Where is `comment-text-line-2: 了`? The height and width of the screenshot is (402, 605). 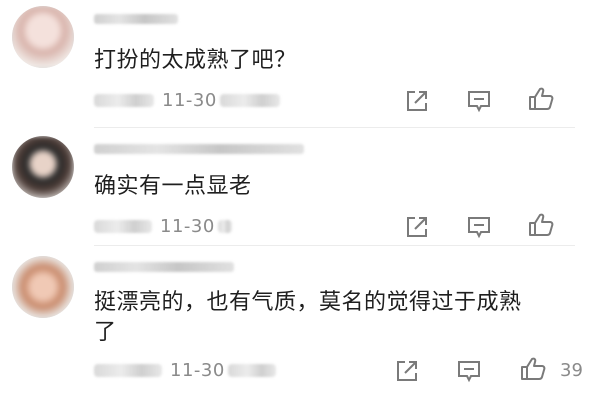
comment-text-line-2: 了 is located at coordinates (105, 332).